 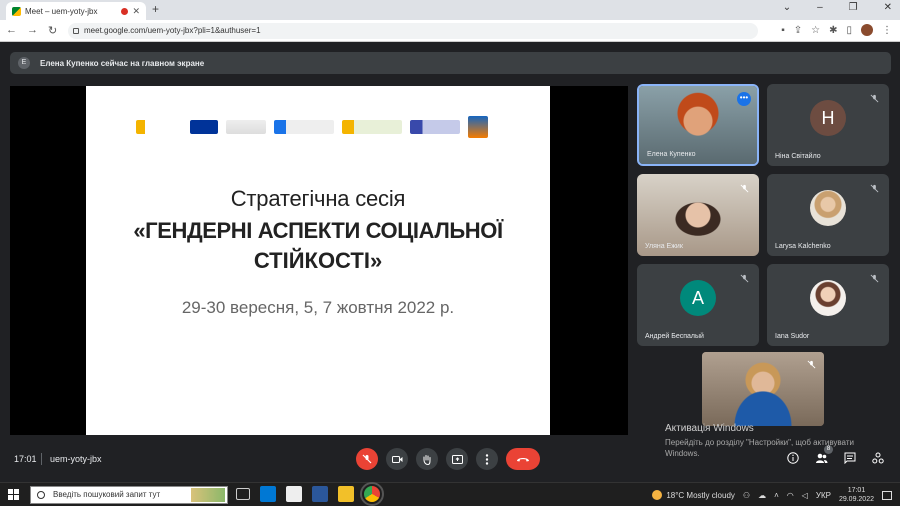 What do you see at coordinates (815, 30) in the screenshot?
I see `bookmark-star-icon: ☆` at bounding box center [815, 30].